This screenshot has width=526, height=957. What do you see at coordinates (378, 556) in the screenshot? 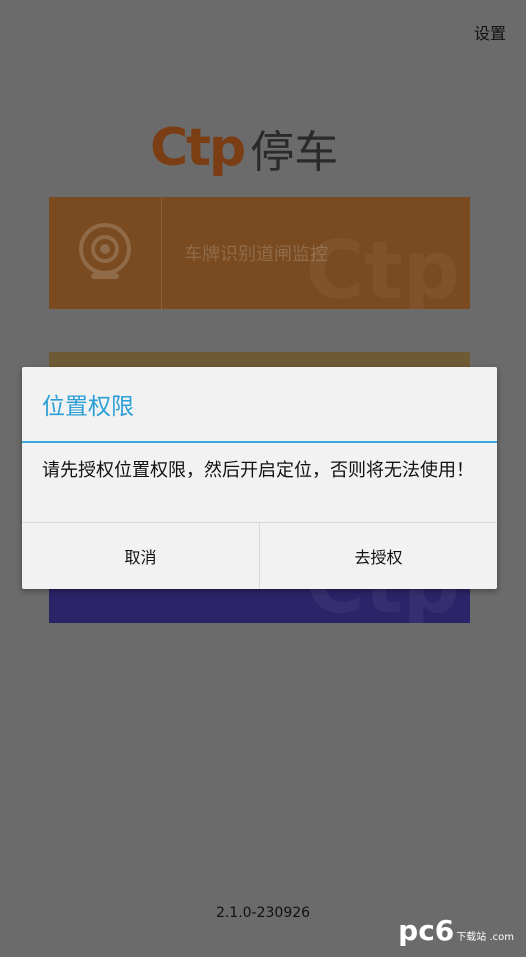
I see `authorize-button: 去授权` at bounding box center [378, 556].